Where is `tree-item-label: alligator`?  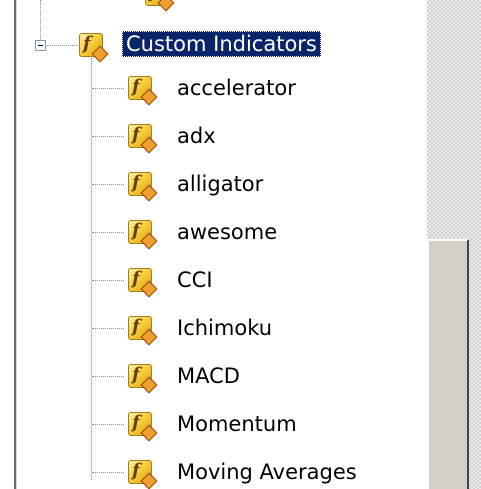
tree-item-label: alligator is located at coordinates (220, 184).